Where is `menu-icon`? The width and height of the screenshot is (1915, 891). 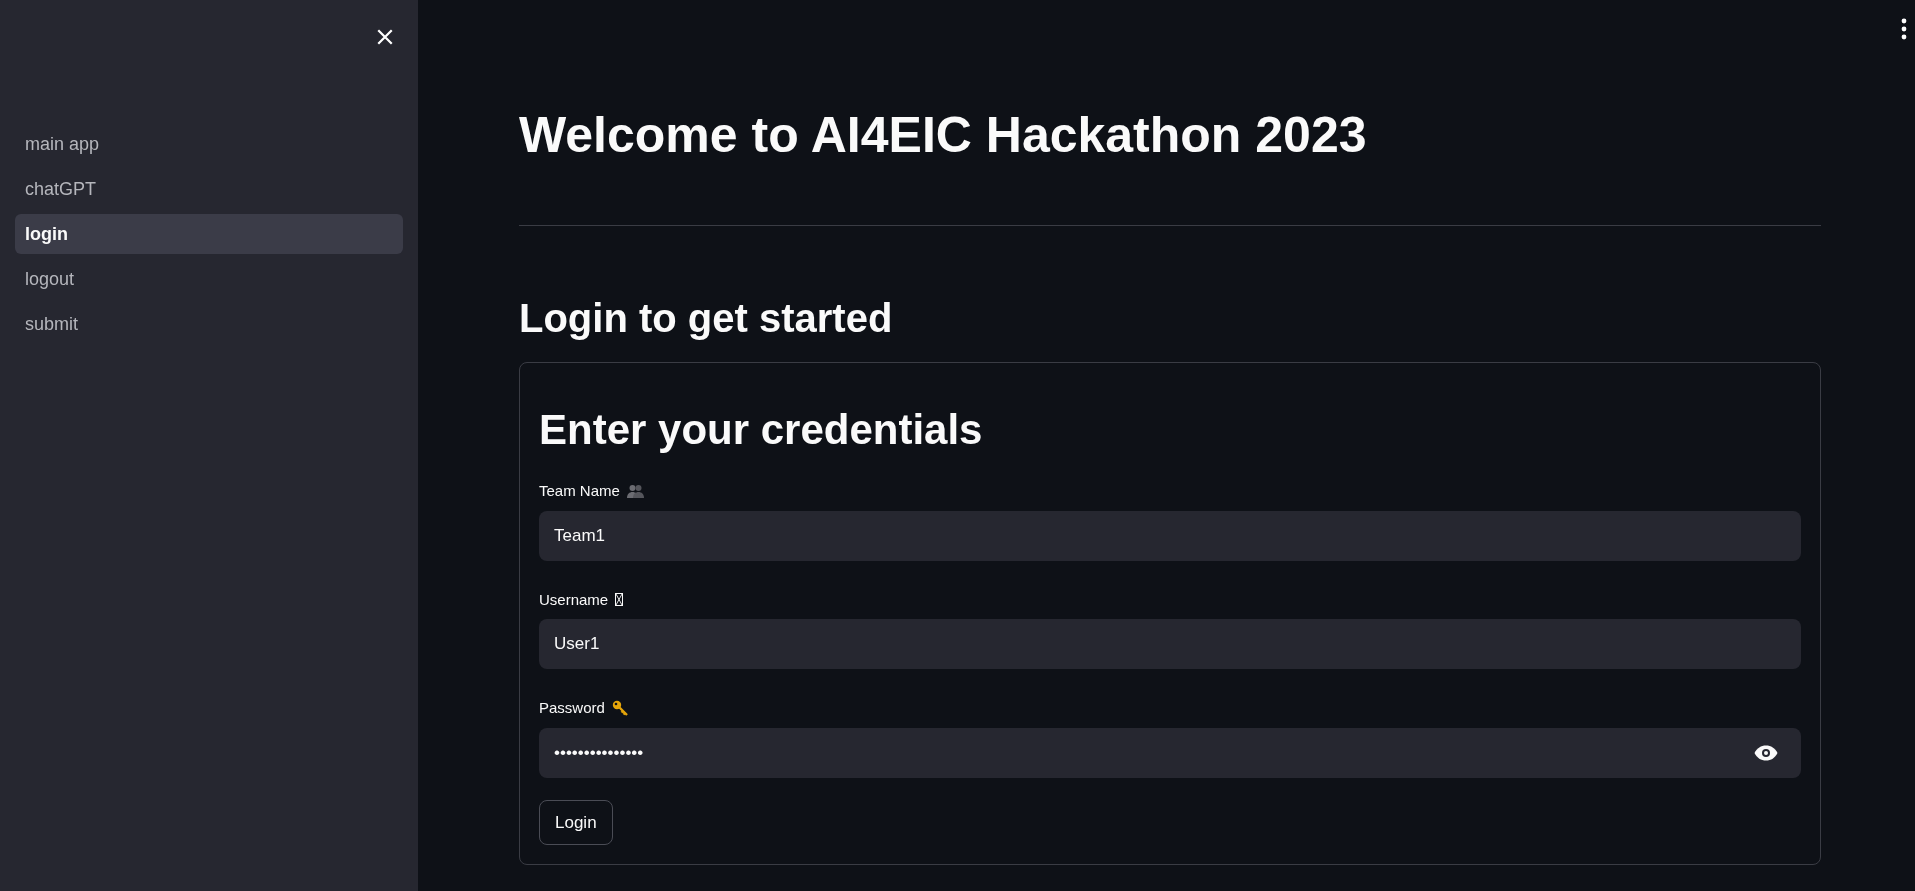
menu-icon is located at coordinates (1904, 29).